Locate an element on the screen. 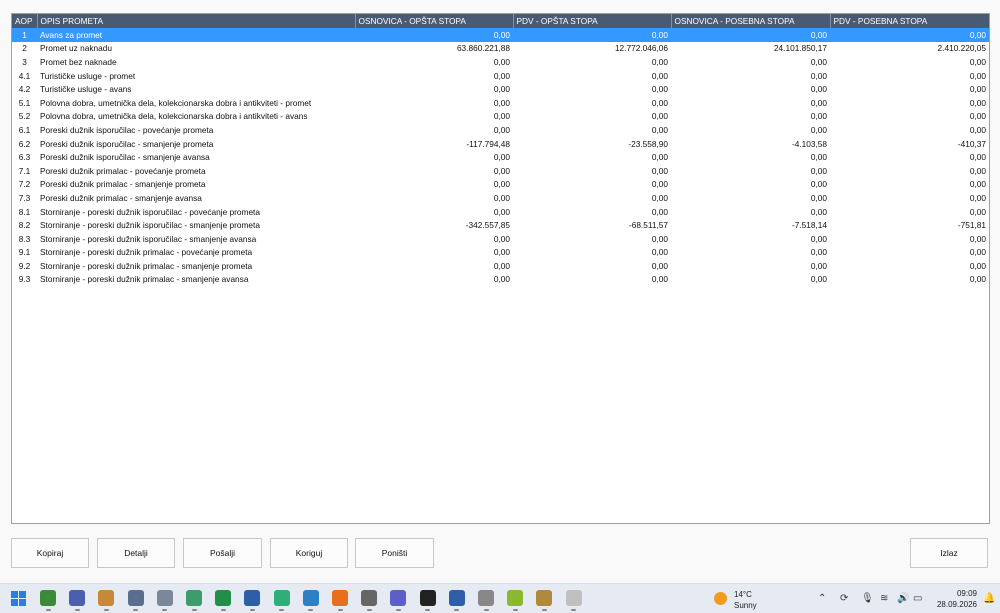  upload-icon is located at coordinates (515, 598).